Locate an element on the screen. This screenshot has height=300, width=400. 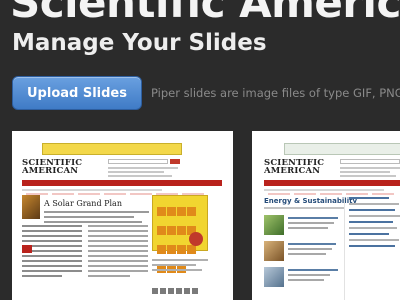
section-subtitle-line is located at coordinates (304, 208).